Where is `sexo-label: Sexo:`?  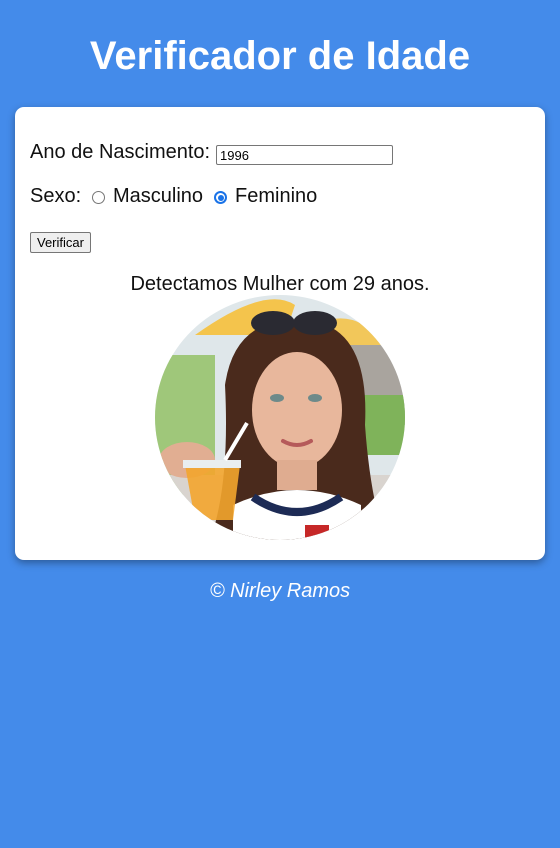 sexo-label: Sexo: is located at coordinates (56, 196).